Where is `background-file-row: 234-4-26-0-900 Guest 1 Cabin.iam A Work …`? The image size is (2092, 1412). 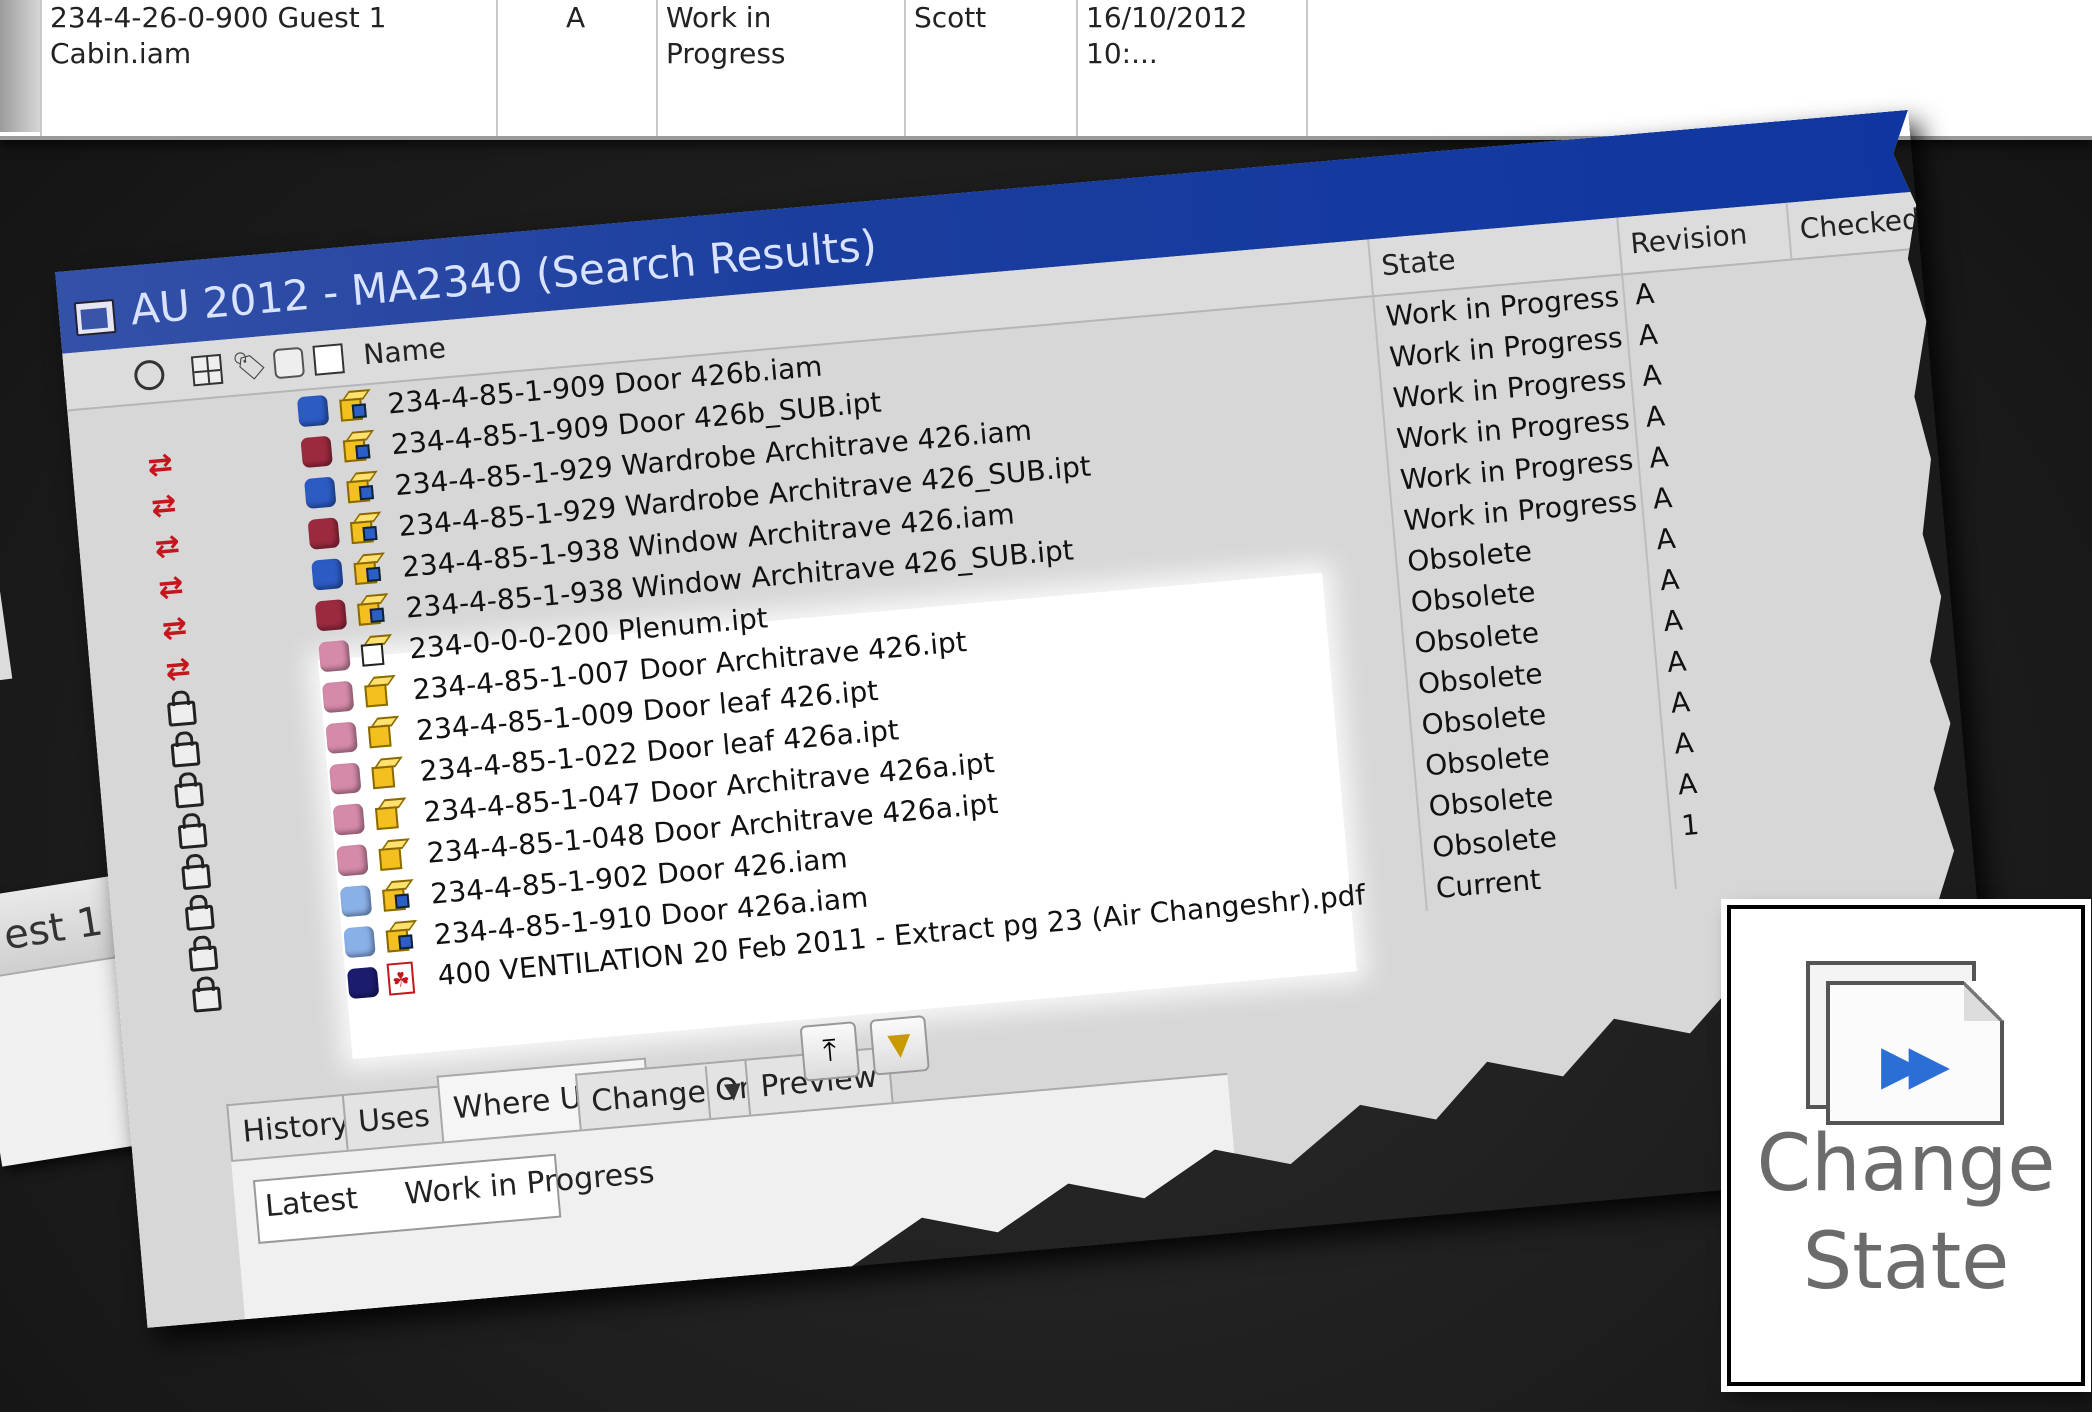
background-file-row: 234-4-26-0-900 Guest 1 Cabin.iam A Work … is located at coordinates (1046, 70).